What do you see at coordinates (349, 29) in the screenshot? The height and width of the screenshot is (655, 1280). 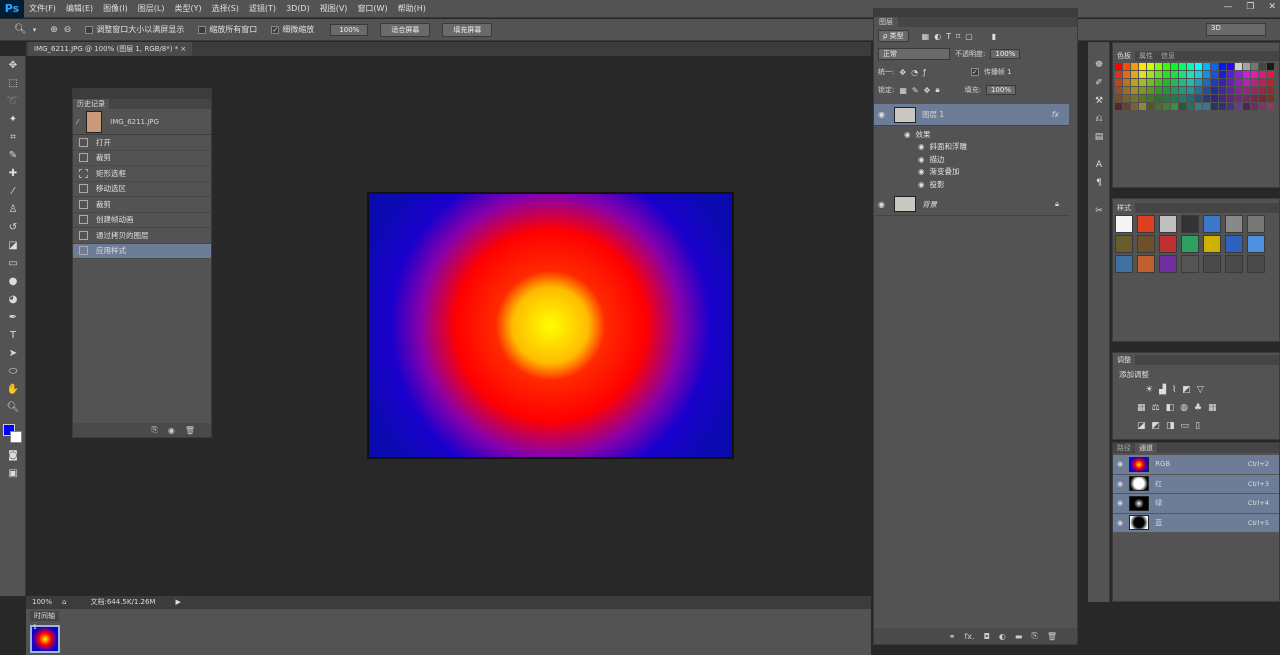 I see `zoom-value-field: 100%` at bounding box center [349, 29].